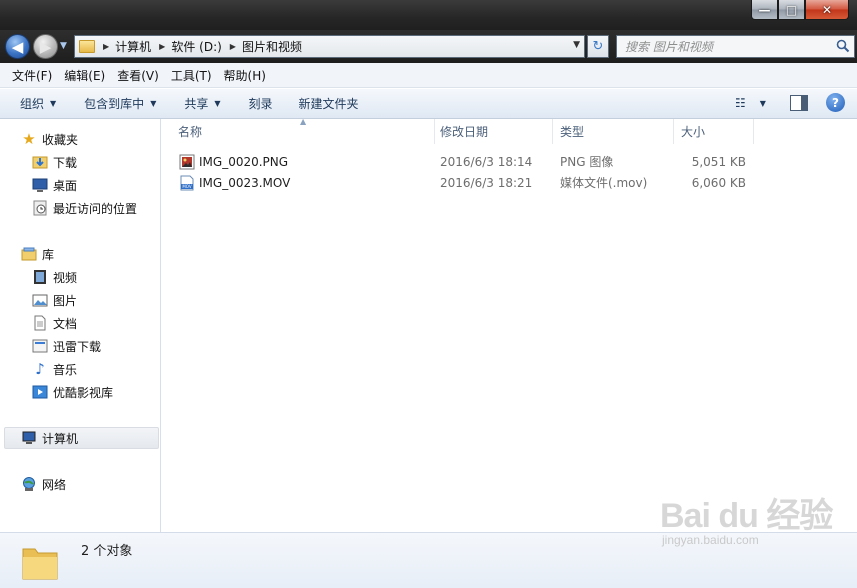 The width and height of the screenshot is (857, 588). I want to click on column-header-date-modified: 修改日期, so click(493, 131).